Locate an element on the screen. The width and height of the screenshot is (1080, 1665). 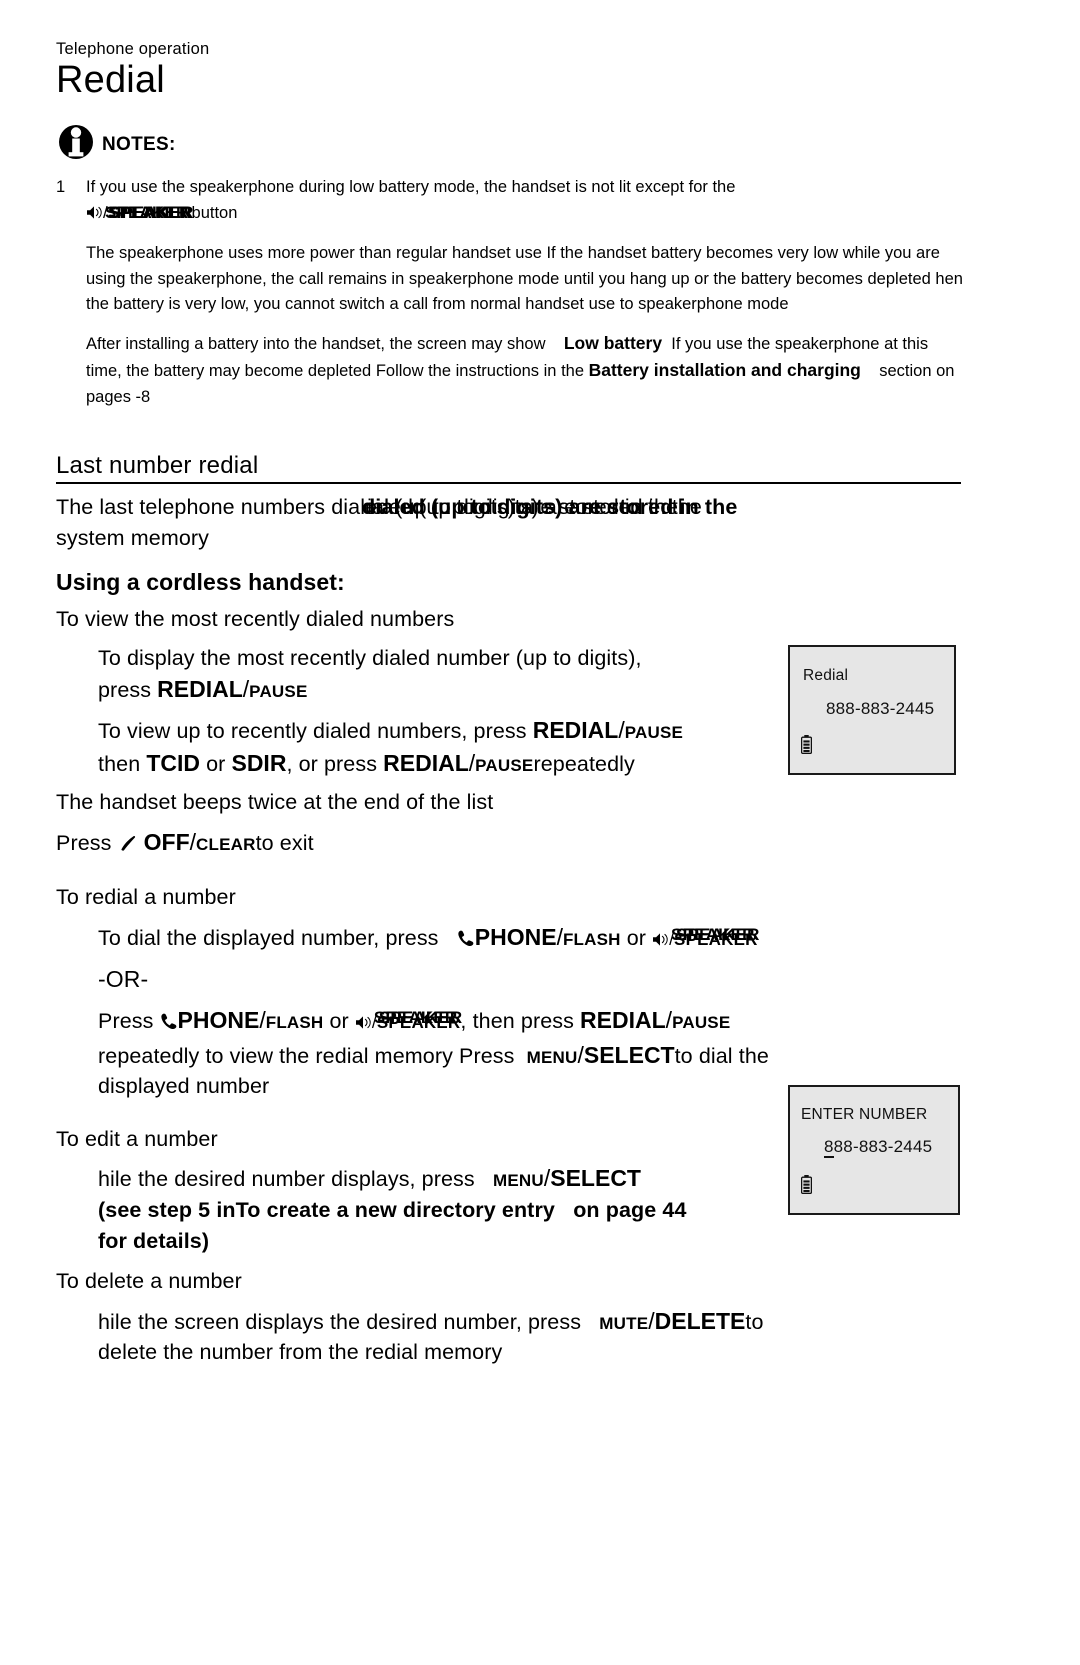
phone-off-icon is located at coordinates (128, 845).